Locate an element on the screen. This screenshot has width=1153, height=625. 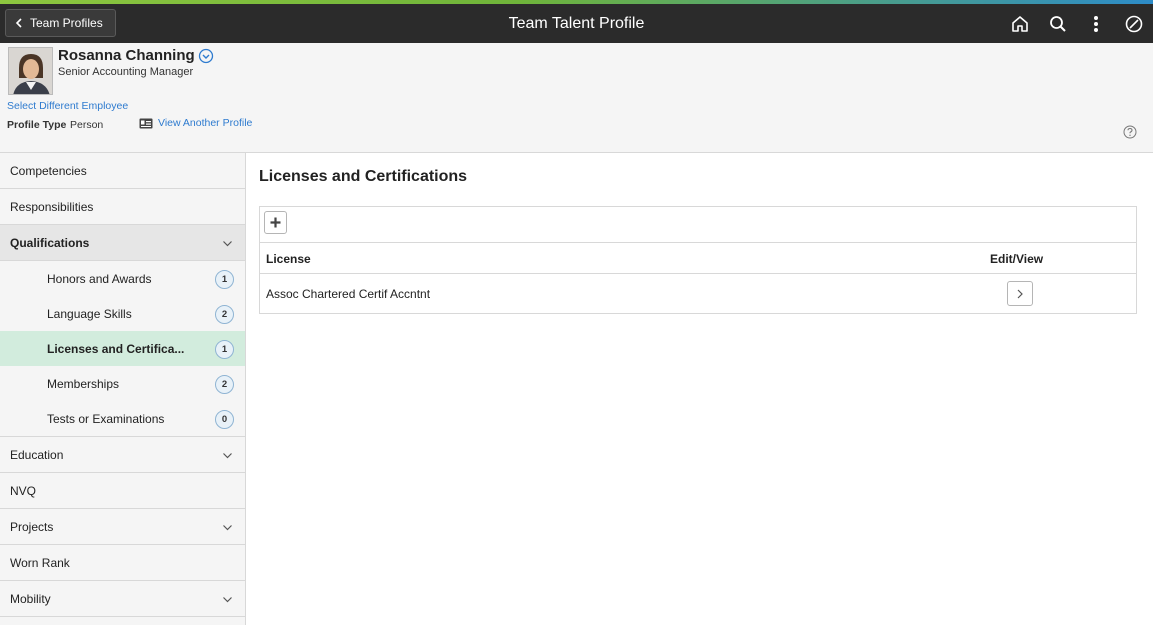
profile-card-icon is located at coordinates (146, 123).